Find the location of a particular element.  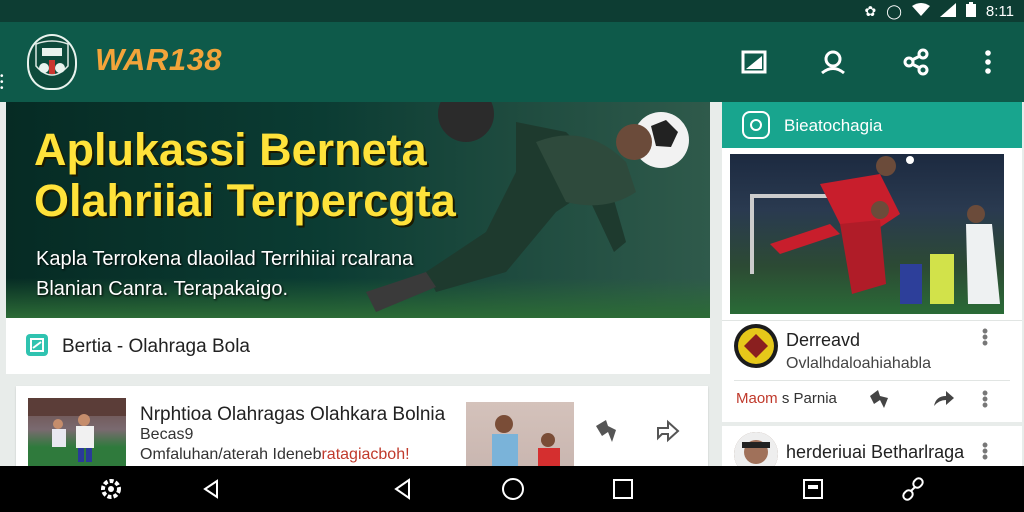

right-panel-photo is located at coordinates (867, 234).